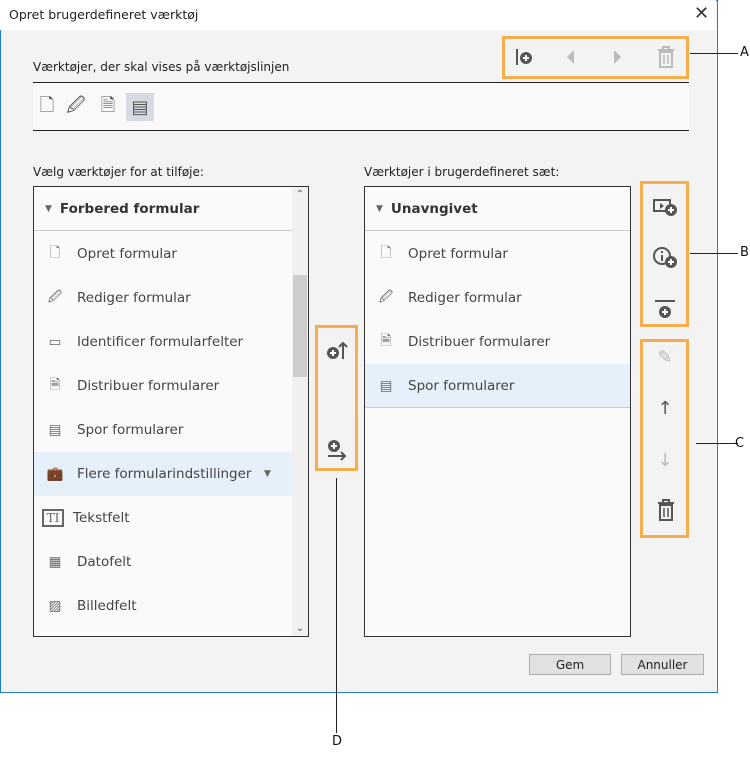 This screenshot has height=762, width=750. I want to click on item-label: Flere formularindstillinger, so click(164, 474).